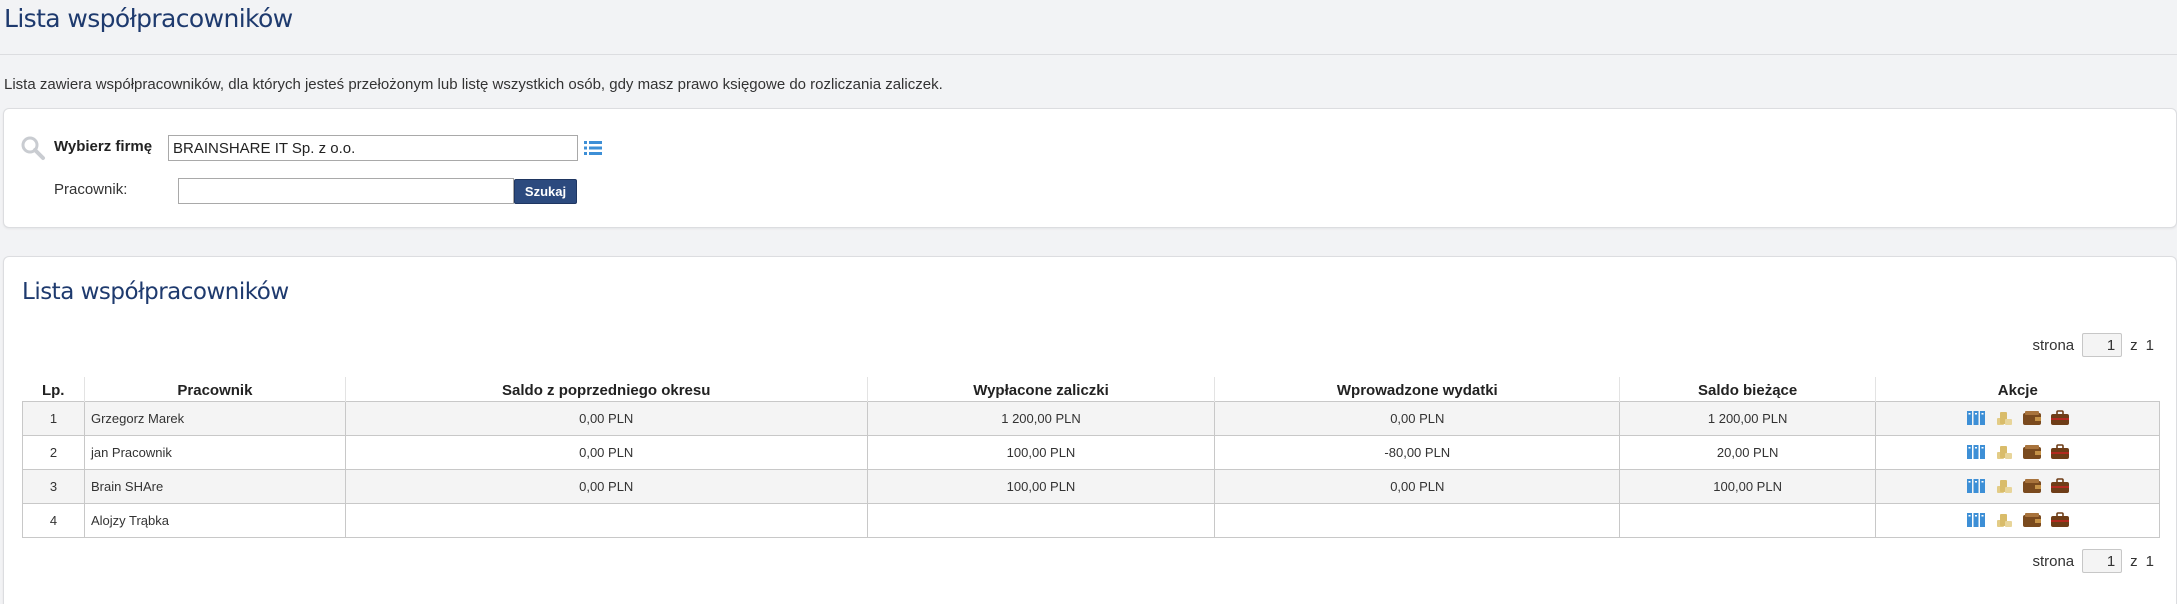 The image size is (2177, 604). I want to click on pager-bottom: strona z 1, so click(2093, 561).